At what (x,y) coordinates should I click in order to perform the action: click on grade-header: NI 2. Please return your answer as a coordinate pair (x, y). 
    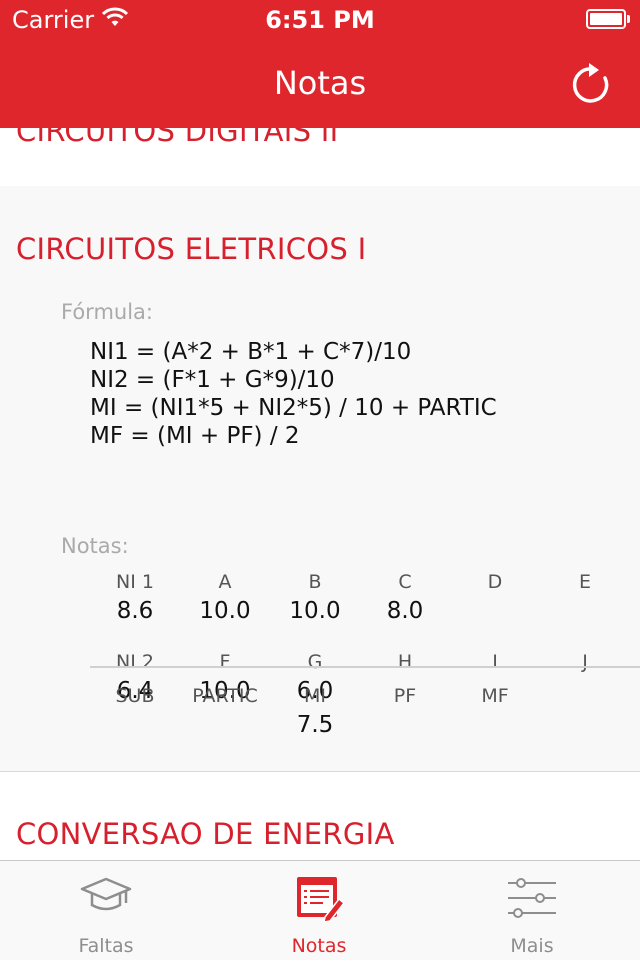
    Looking at the image, I should click on (135, 662).